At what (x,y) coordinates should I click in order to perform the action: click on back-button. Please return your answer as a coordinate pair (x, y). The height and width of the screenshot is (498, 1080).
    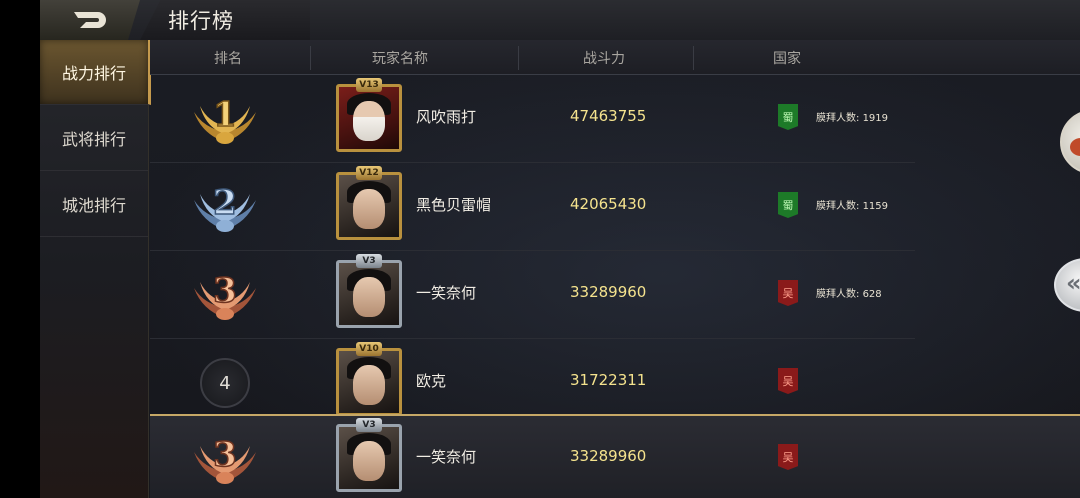
    Looking at the image, I should click on (90, 20).